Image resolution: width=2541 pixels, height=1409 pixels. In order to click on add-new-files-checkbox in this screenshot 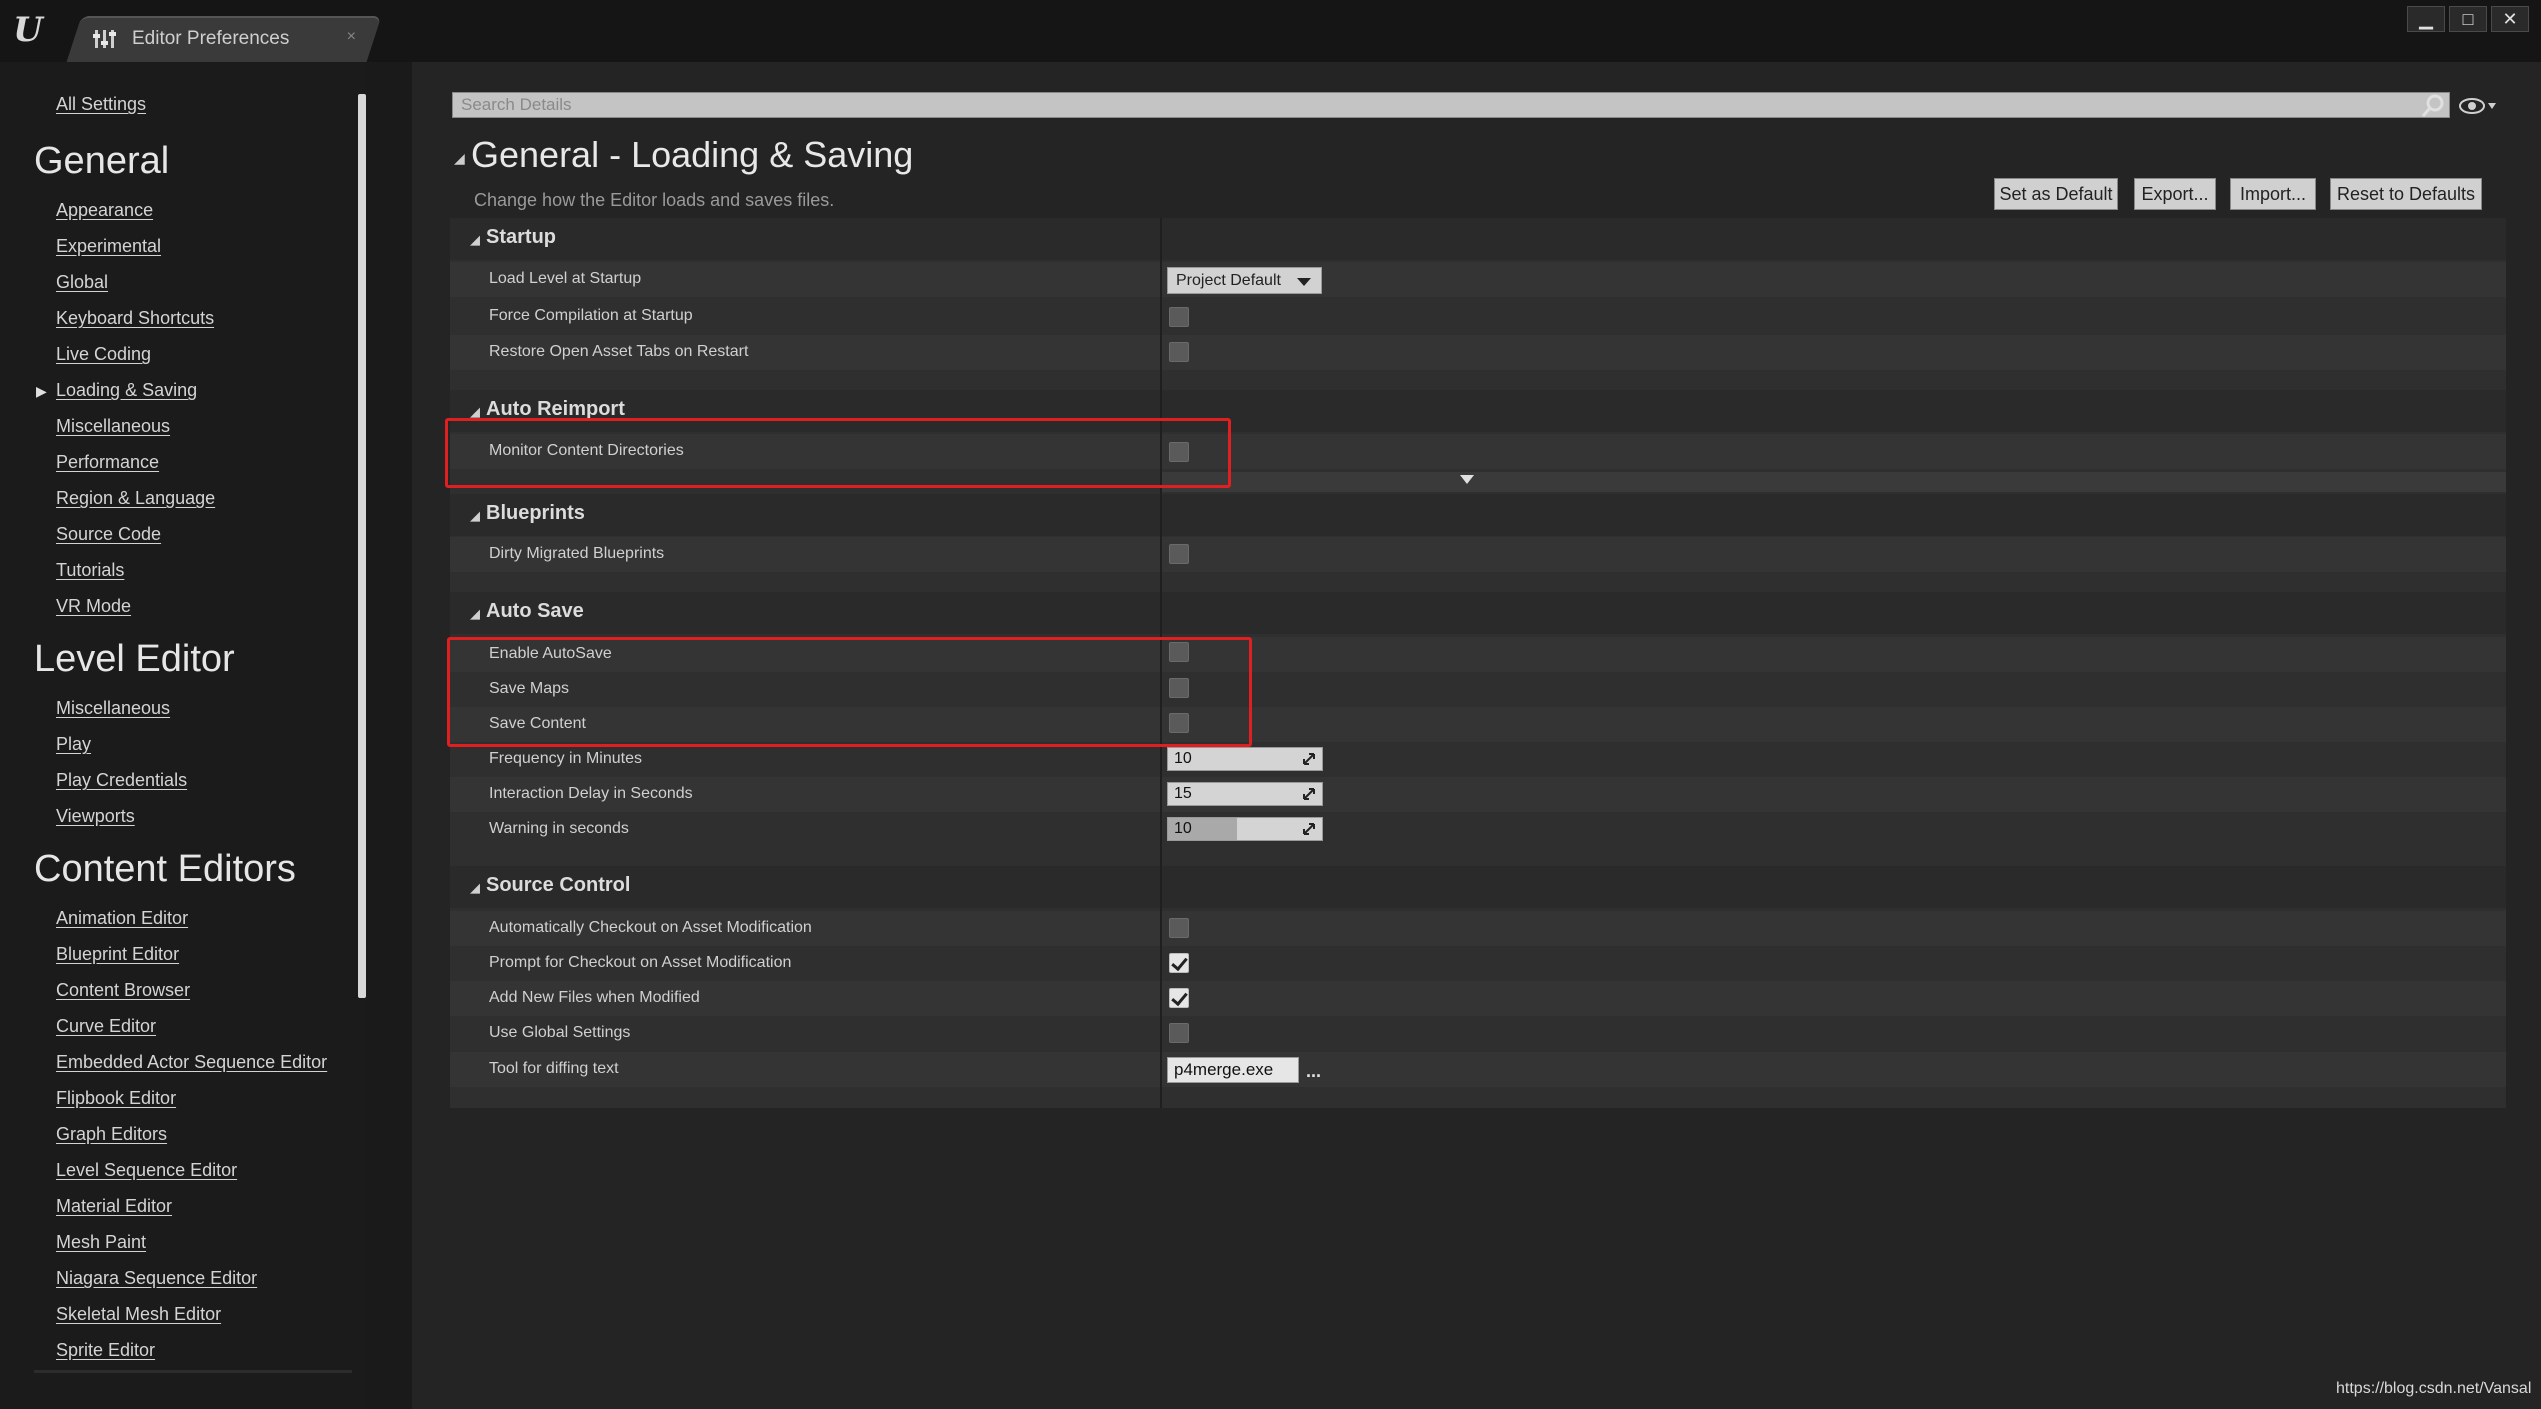, I will do `click(1179, 998)`.